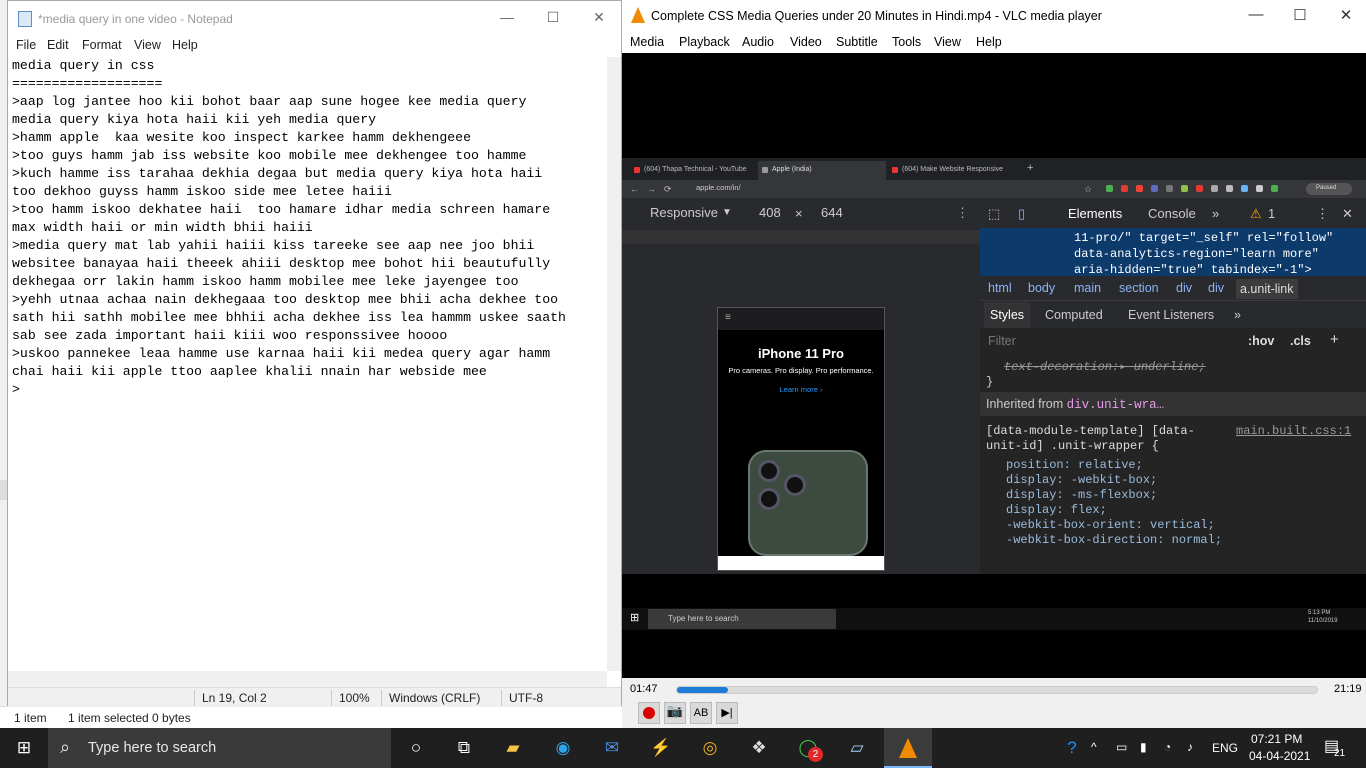  Describe the element at coordinates (464, 748) in the screenshot. I see `task-view-icon: ⧉` at that location.